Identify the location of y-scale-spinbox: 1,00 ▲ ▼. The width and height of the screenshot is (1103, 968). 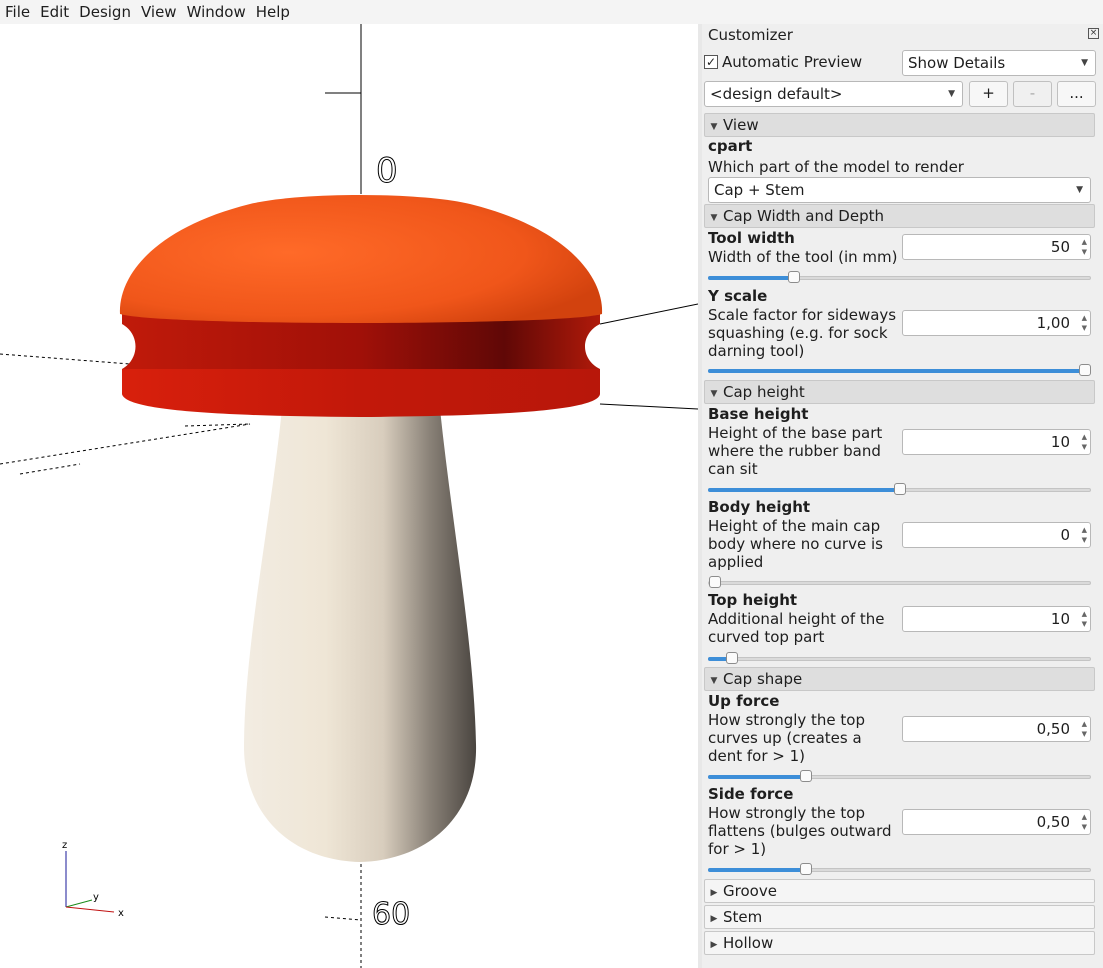
(996, 323).